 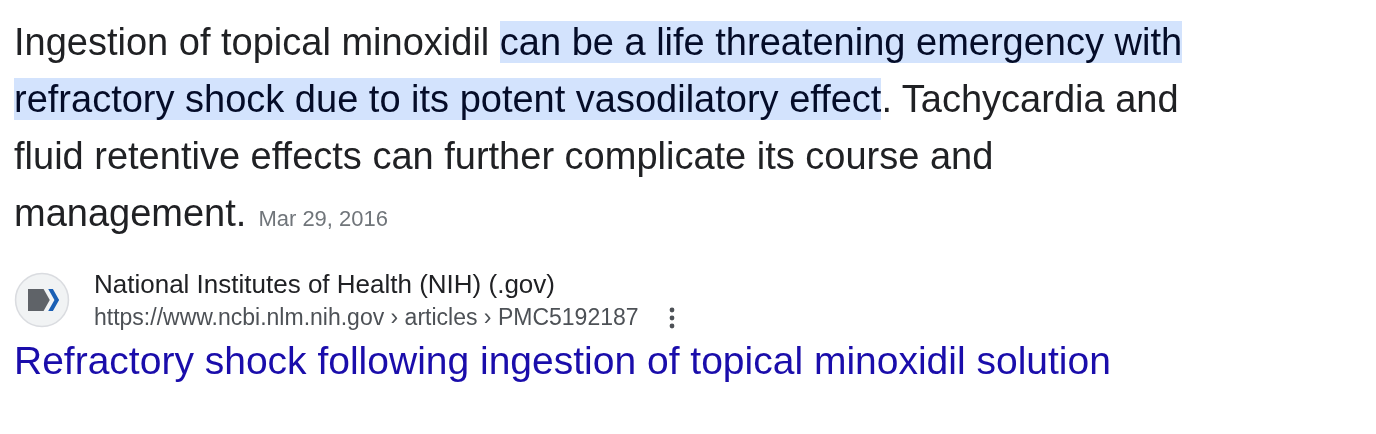 I want to click on more-options-icon, so click(x=671, y=317).